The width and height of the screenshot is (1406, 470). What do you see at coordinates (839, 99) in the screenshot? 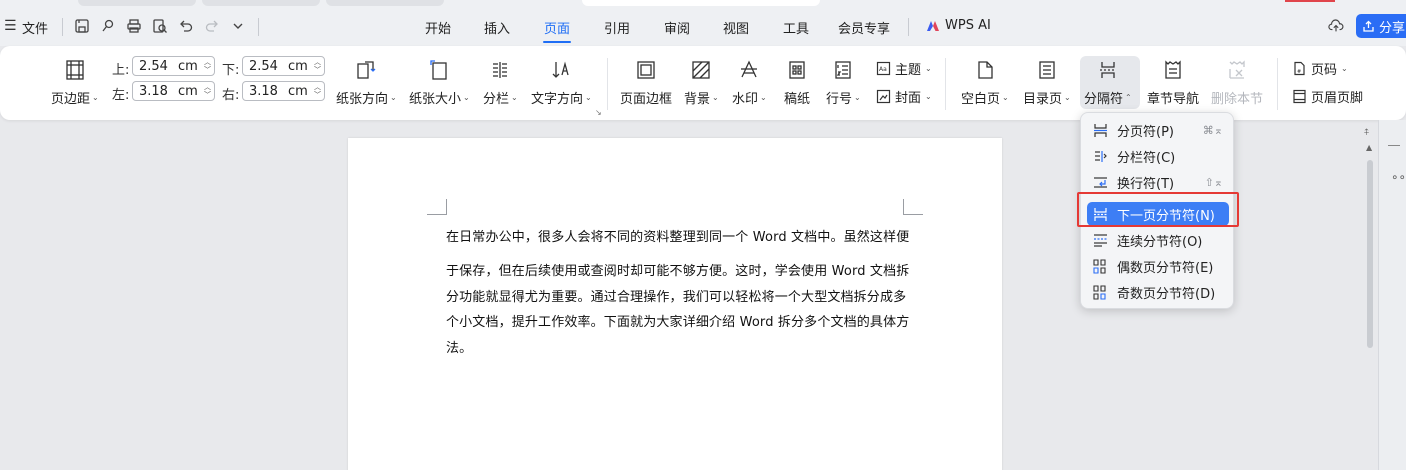
I see `line-number-label: 行号` at bounding box center [839, 99].